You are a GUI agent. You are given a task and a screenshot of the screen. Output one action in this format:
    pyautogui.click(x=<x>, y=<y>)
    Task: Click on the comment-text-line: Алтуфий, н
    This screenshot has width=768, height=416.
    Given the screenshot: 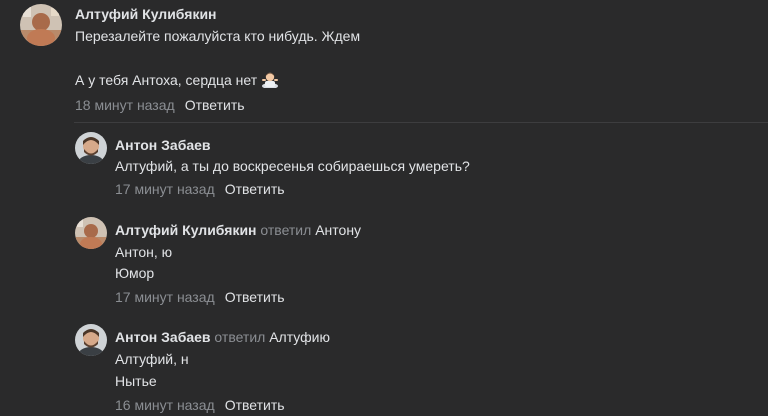 What is the action you would take?
    pyautogui.click(x=152, y=359)
    